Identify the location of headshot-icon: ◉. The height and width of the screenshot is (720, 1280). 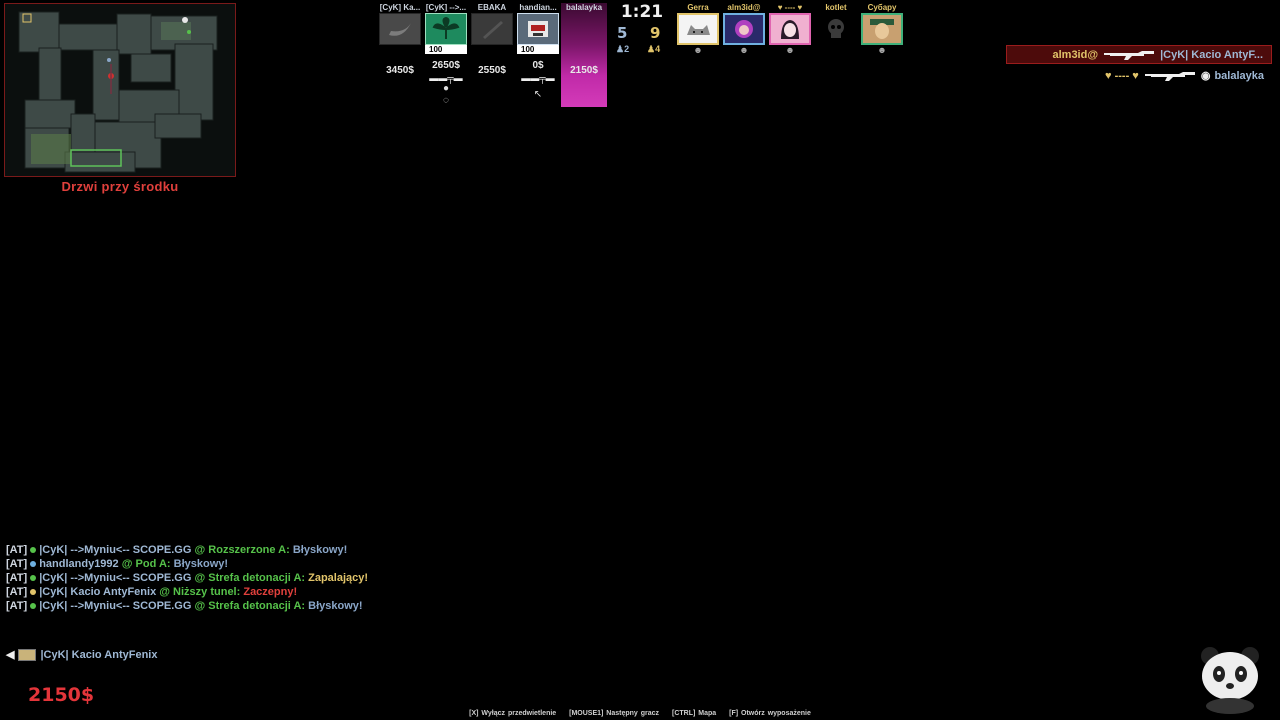
(1205, 76).